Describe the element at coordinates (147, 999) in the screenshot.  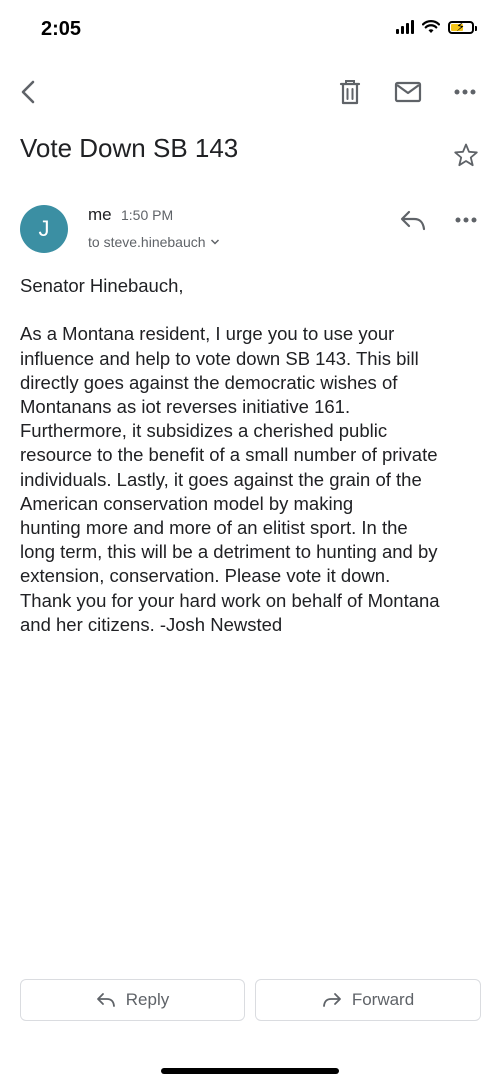
I see `reply-label: Reply` at that location.